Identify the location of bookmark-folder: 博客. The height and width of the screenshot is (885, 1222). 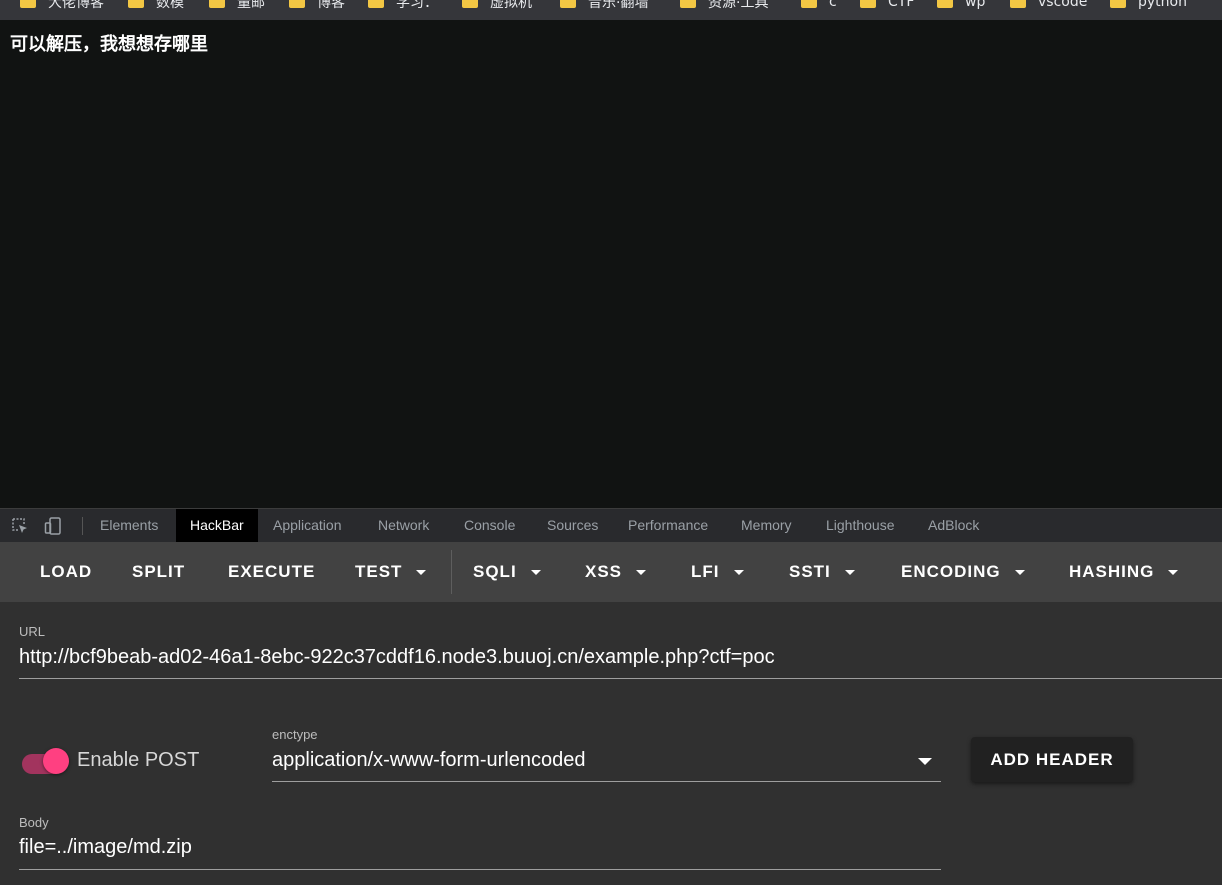
(317, 6).